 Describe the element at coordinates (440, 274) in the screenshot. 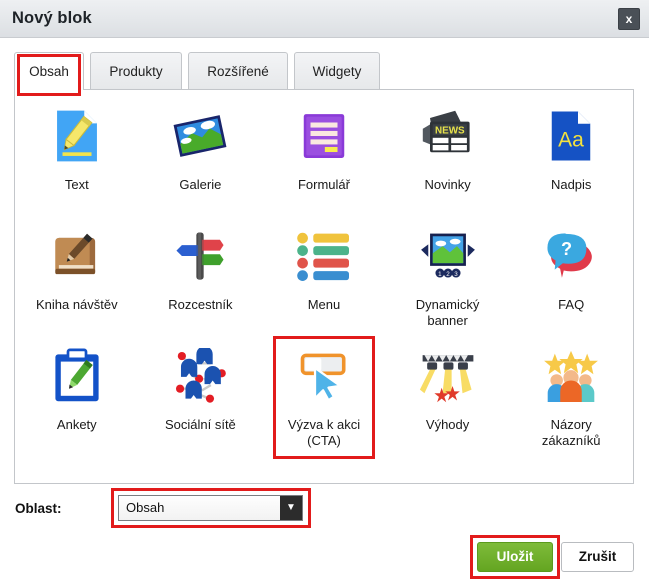

I see `svg-text: 1` at that location.